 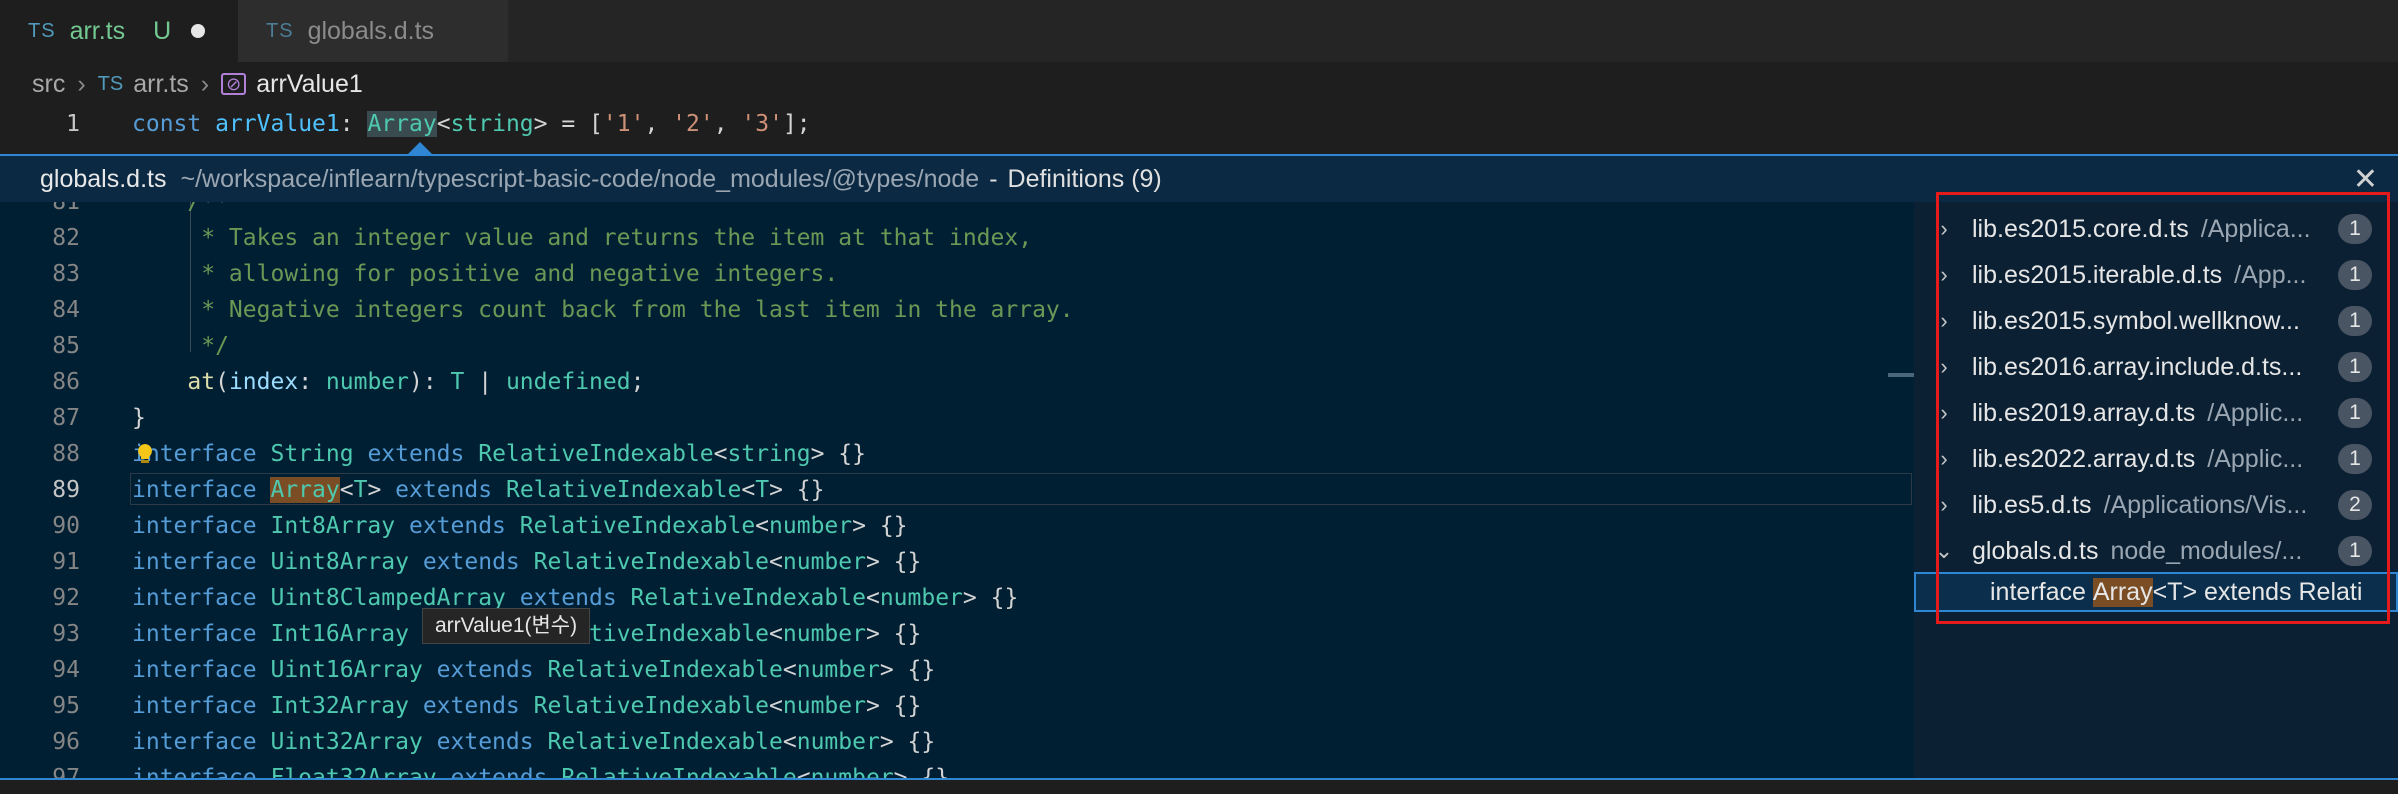 What do you see at coordinates (1084, 178) in the screenshot?
I see `peek-title: Definitions (9)` at bounding box center [1084, 178].